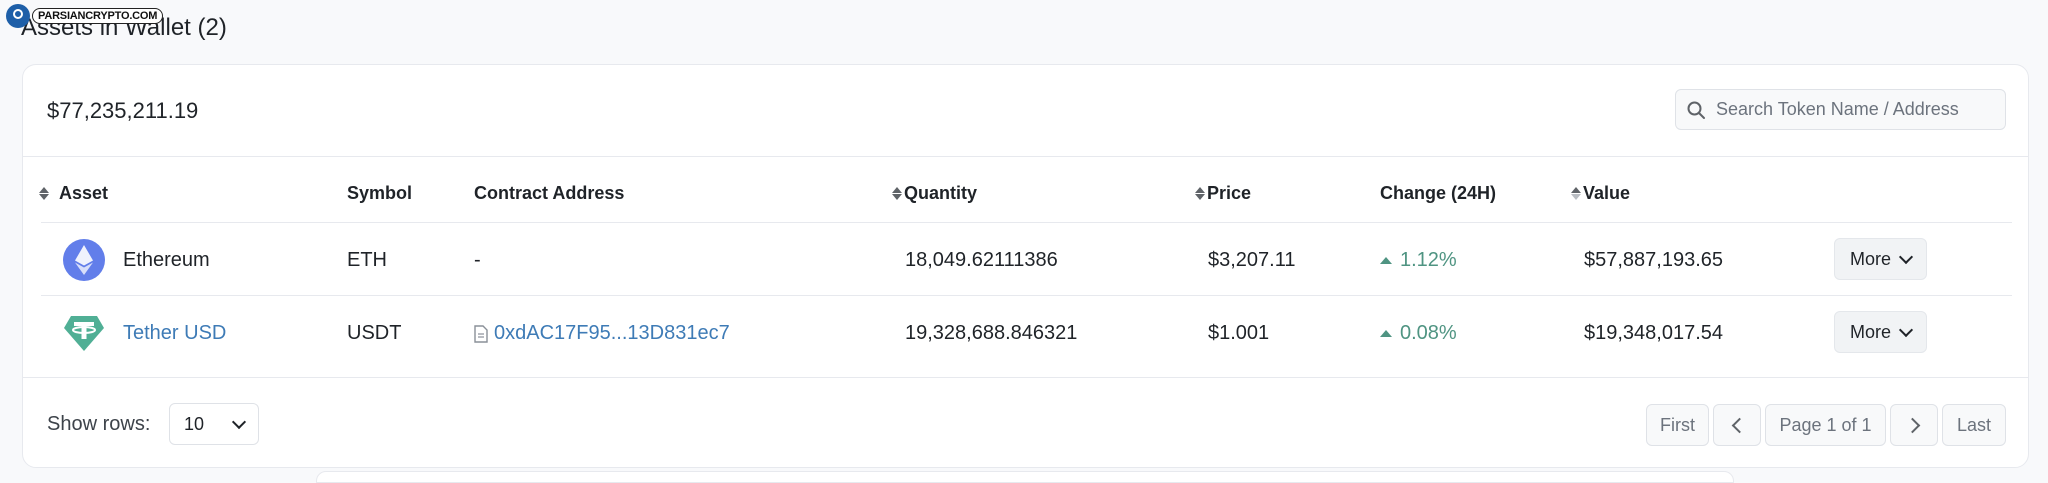  What do you see at coordinates (99, 424) in the screenshot?
I see `show-rows-label: Show rows:` at bounding box center [99, 424].